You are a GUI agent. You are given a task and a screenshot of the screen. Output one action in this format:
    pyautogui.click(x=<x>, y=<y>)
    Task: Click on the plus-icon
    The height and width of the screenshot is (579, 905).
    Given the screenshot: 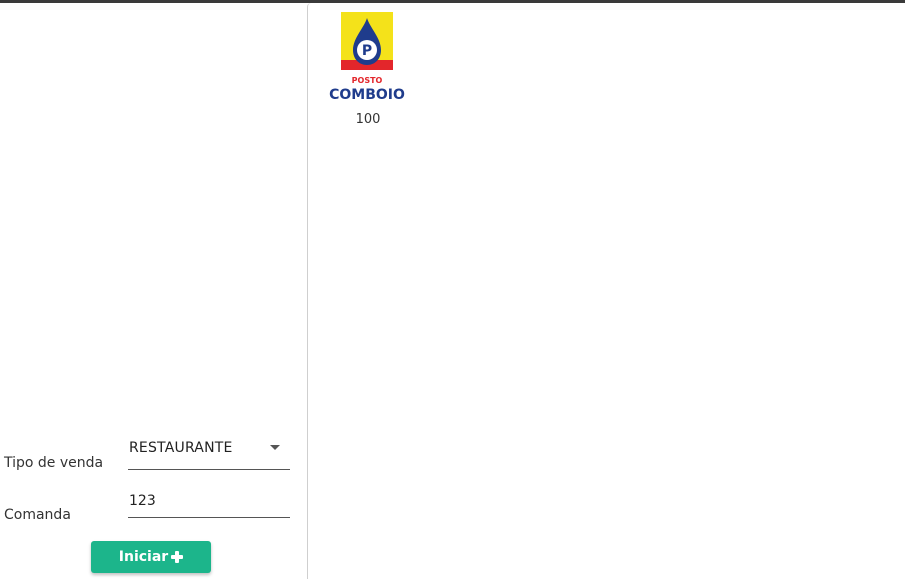 What is the action you would take?
    pyautogui.click(x=177, y=557)
    